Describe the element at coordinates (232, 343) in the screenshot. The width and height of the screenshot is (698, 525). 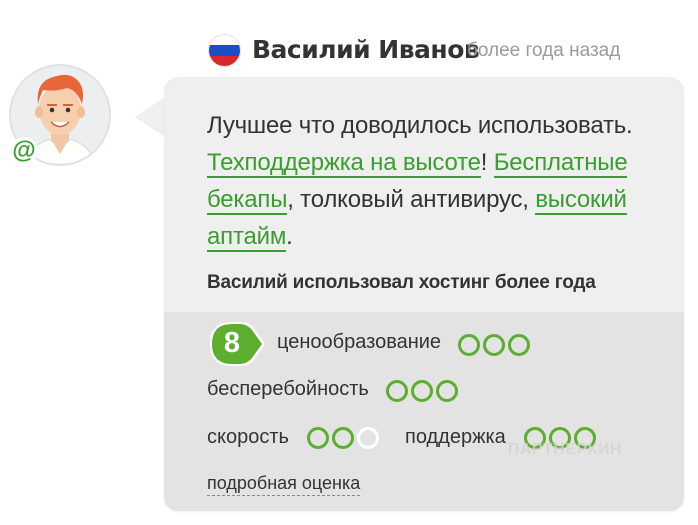
I see `score-value: 8` at that location.